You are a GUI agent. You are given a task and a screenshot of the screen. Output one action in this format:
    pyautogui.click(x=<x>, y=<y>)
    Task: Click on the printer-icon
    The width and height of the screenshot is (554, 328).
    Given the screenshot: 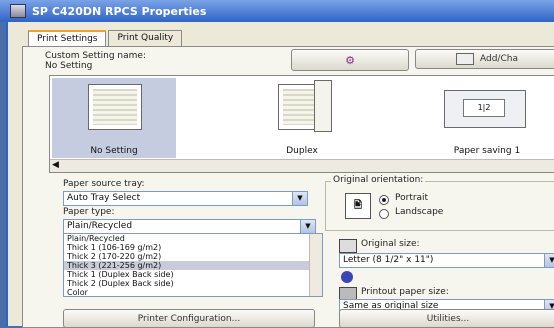 What is the action you would take?
    pyautogui.click(x=18, y=11)
    